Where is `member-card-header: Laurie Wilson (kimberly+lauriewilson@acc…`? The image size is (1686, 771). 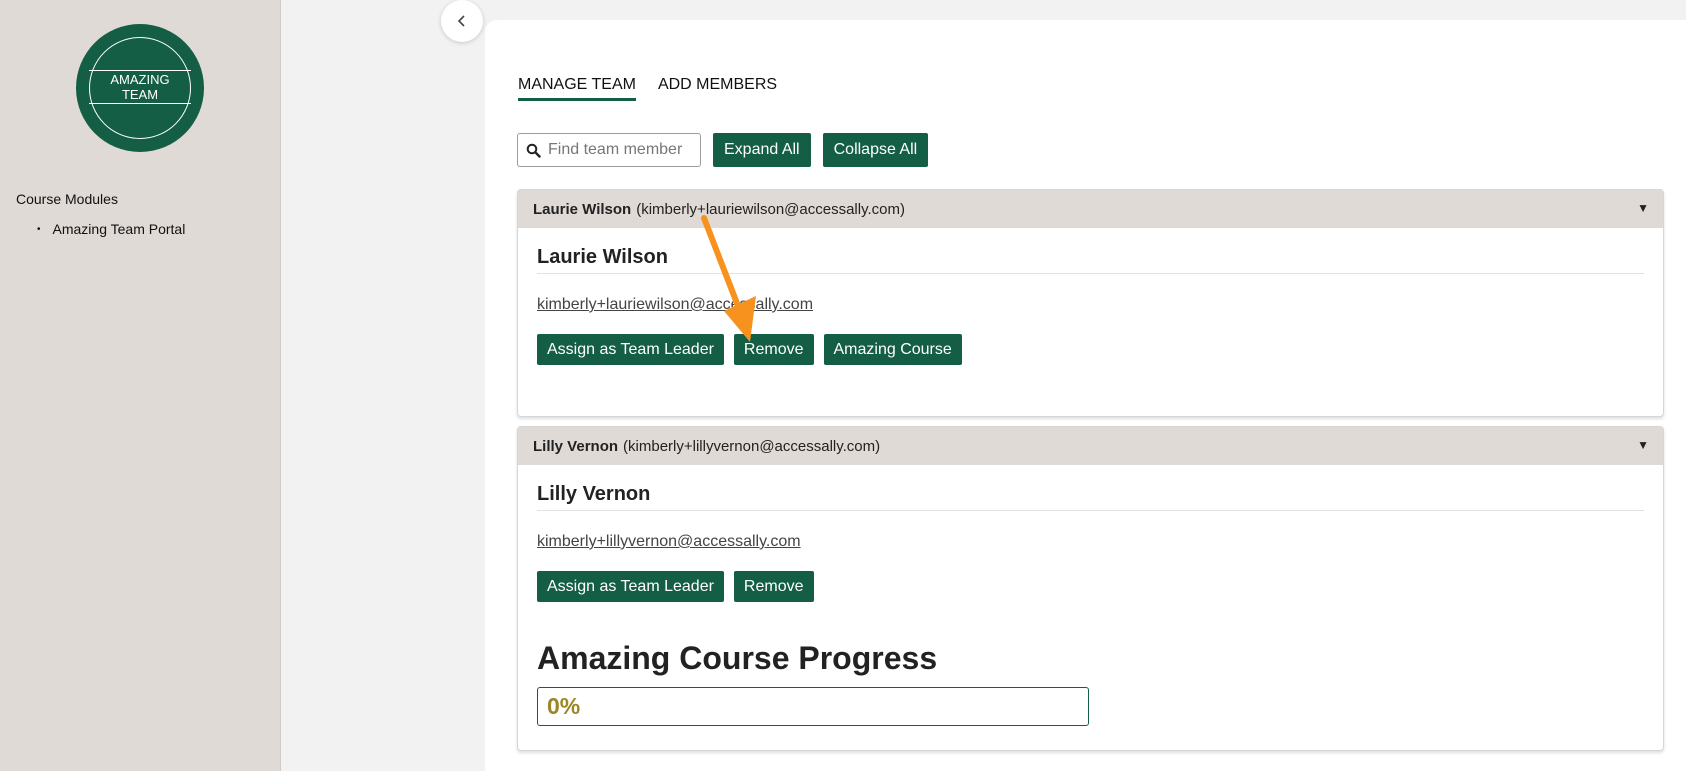
member-card-header: Laurie Wilson (kimberly+lauriewilson@acc… is located at coordinates (1090, 209).